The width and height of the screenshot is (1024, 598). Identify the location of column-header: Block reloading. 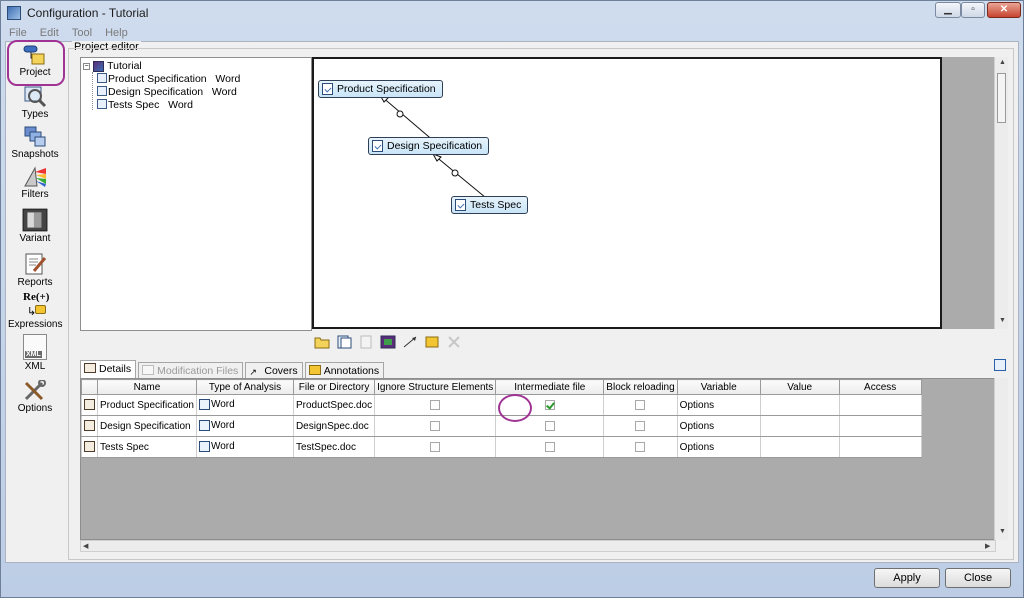
(640, 387).